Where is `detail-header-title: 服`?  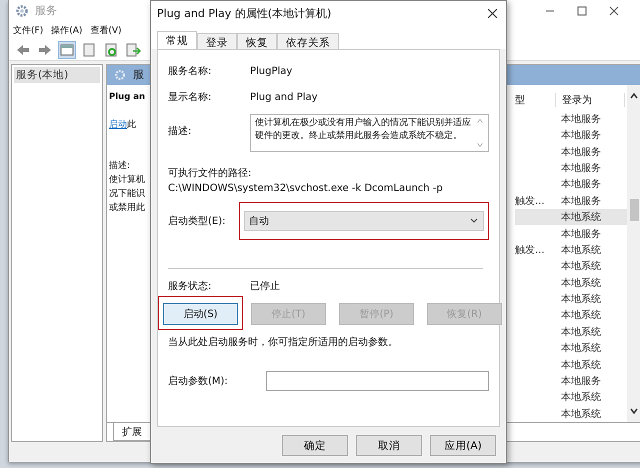
detail-header-title: 服 is located at coordinates (138, 74).